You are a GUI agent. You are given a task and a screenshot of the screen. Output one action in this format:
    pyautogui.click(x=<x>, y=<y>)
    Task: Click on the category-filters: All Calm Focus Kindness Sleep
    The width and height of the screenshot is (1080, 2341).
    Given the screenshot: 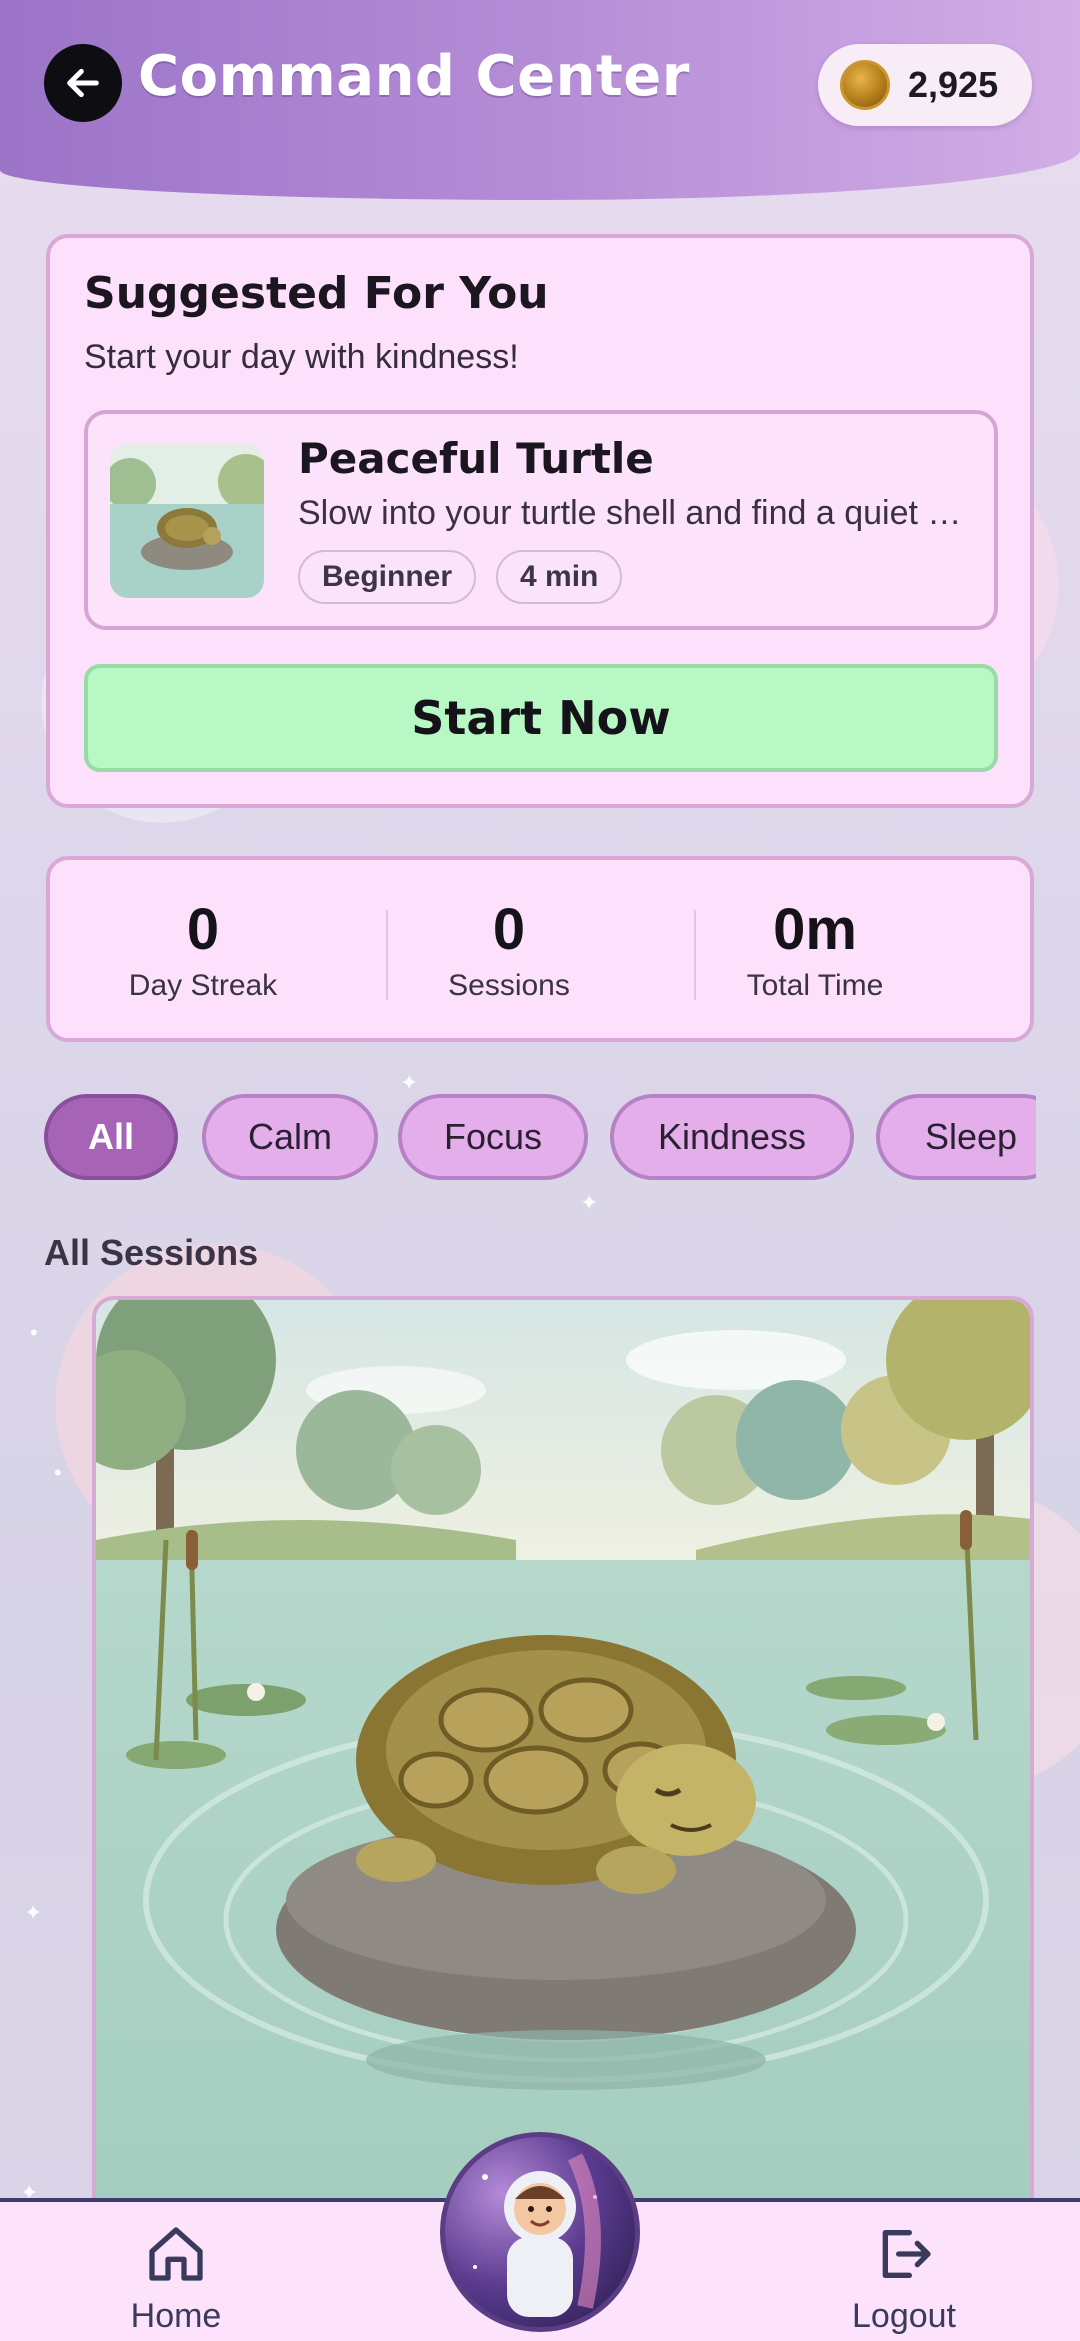 What is the action you would take?
    pyautogui.click(x=540, y=1139)
    